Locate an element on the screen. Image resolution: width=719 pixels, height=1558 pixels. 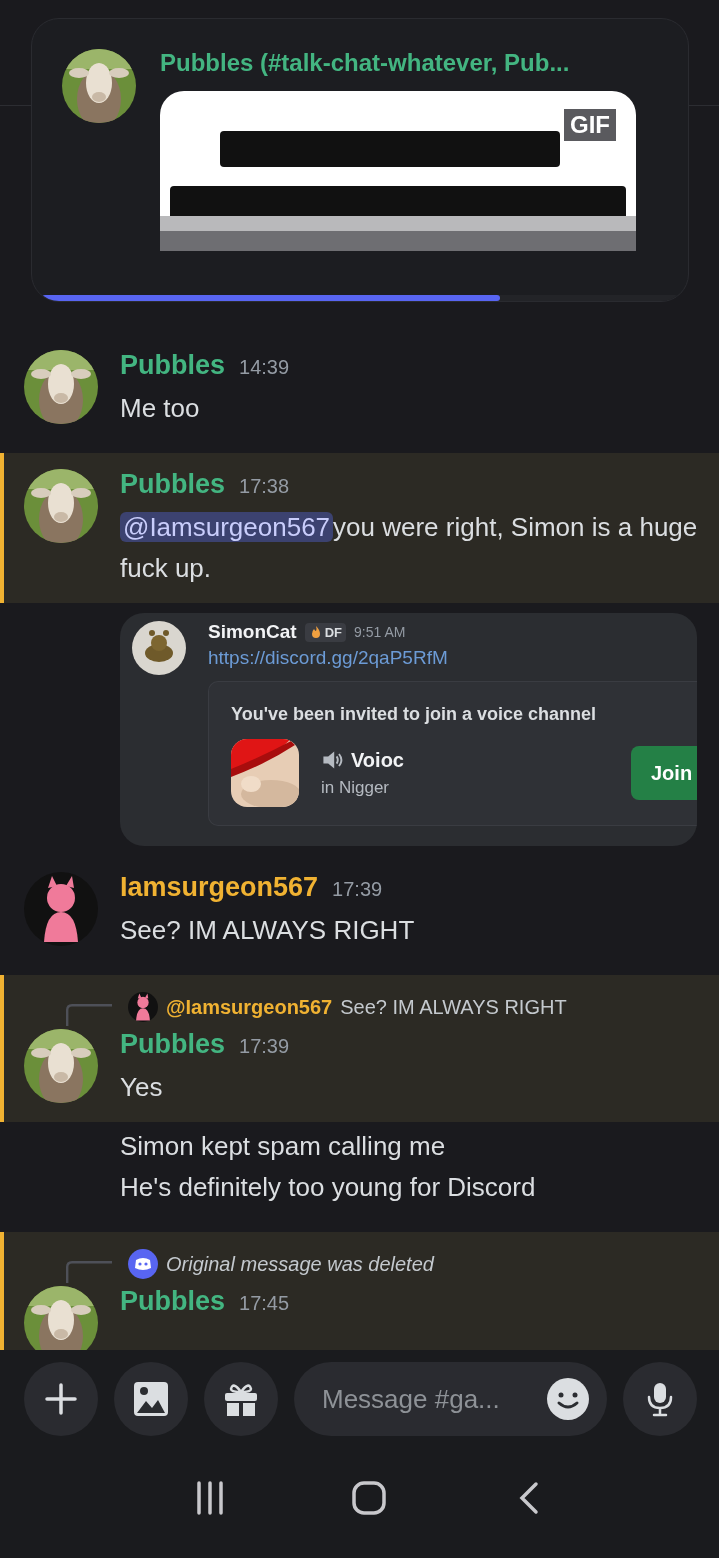
invite-title: You've been invited to join a voice channel is located at coordinates (414, 714).